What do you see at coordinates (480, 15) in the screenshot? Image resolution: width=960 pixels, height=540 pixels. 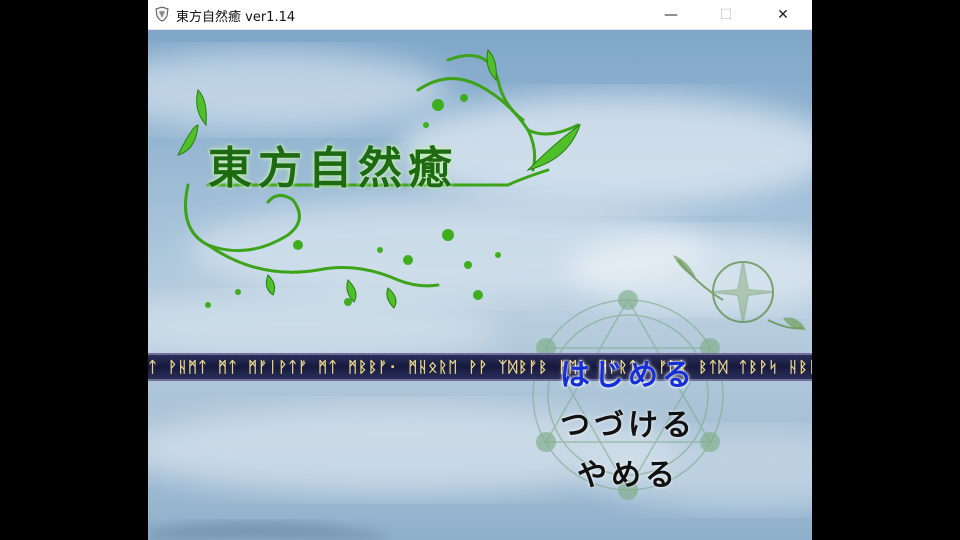 I see `title-bar: 東方自然癒 ver1.14 — ☐ ✕` at bounding box center [480, 15].